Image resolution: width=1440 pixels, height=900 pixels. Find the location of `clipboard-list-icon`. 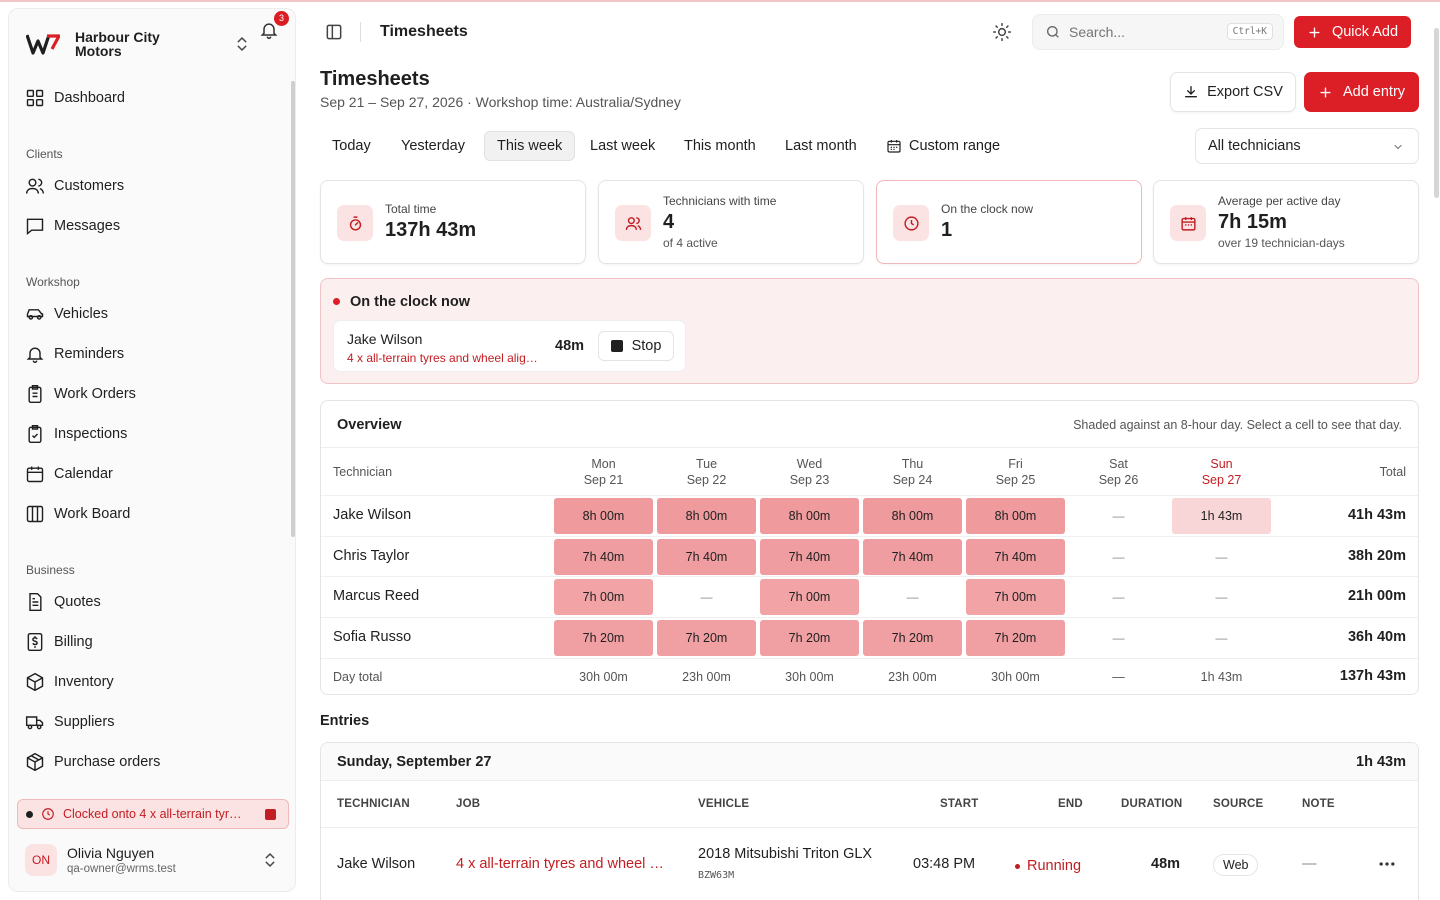

clipboard-list-icon is located at coordinates (35, 394).